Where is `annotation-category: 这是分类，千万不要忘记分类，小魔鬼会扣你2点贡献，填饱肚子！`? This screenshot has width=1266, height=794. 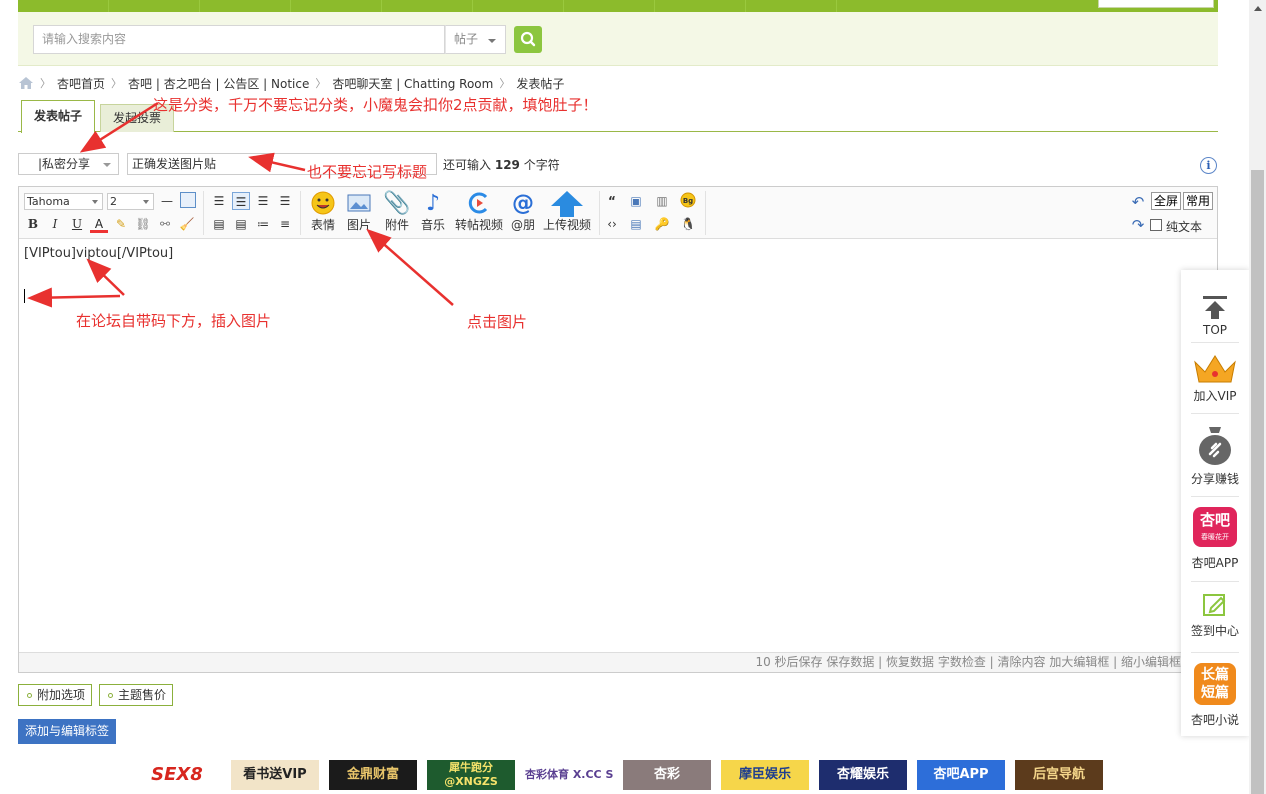 annotation-category: 这是分类，千万不要忘记分类，小魔鬼会扣你2点贡献，填饱肚子！ is located at coordinates (375, 105).